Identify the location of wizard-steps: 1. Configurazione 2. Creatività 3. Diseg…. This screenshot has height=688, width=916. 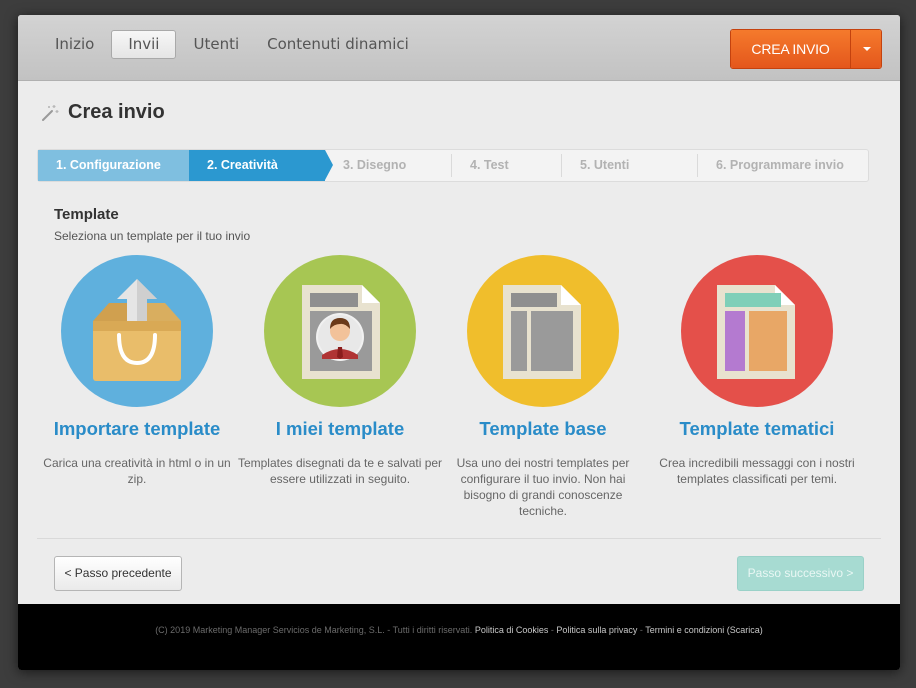
(453, 165).